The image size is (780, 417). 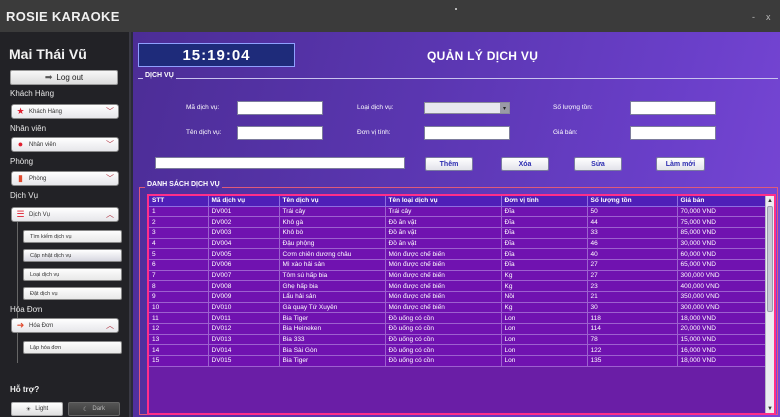 What do you see at coordinates (722, 350) in the screenshot?
I see `cell-price: 16,000 VND` at bounding box center [722, 350].